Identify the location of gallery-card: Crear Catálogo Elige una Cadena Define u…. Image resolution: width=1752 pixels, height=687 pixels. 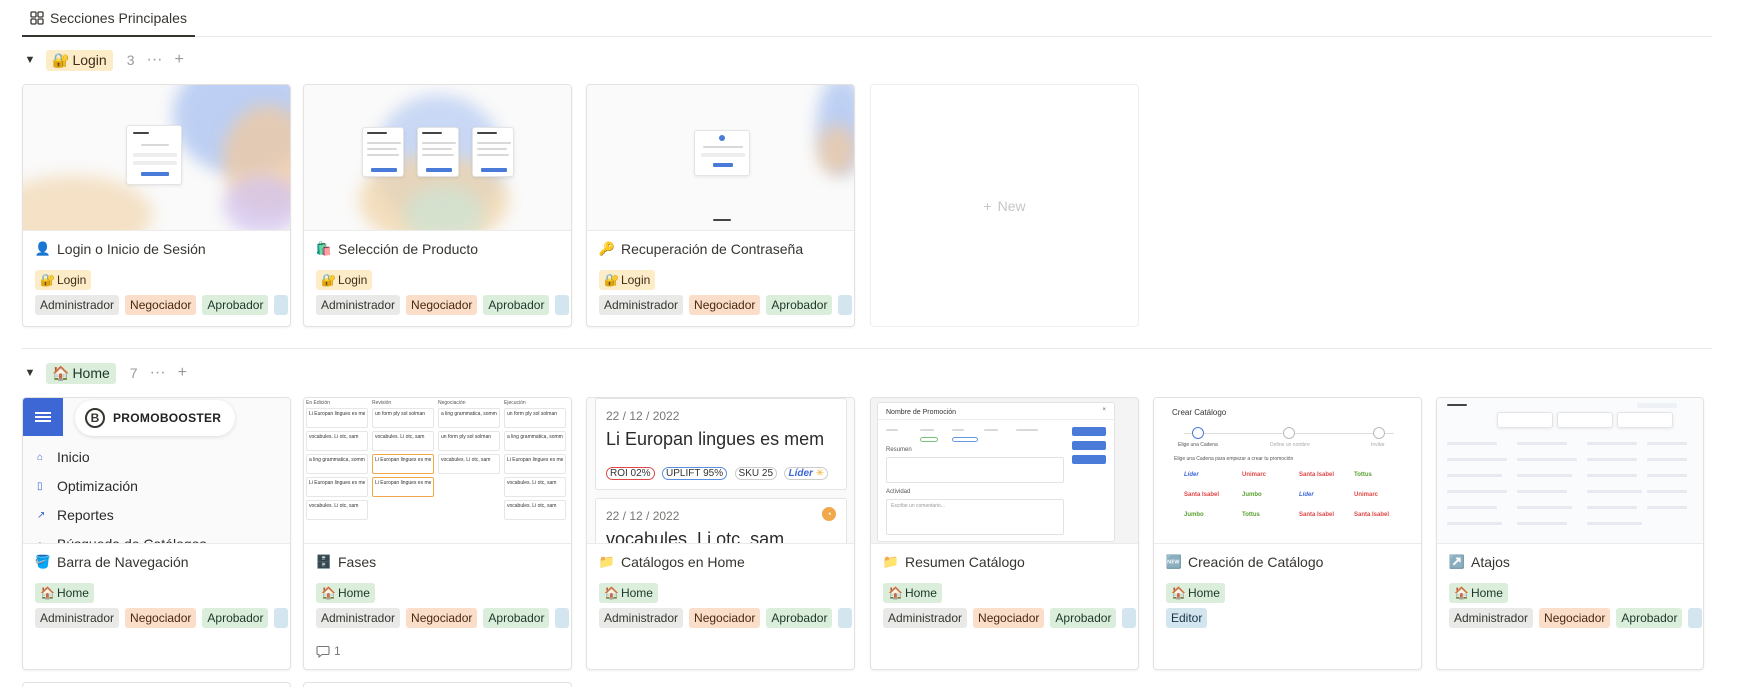
(1287, 533).